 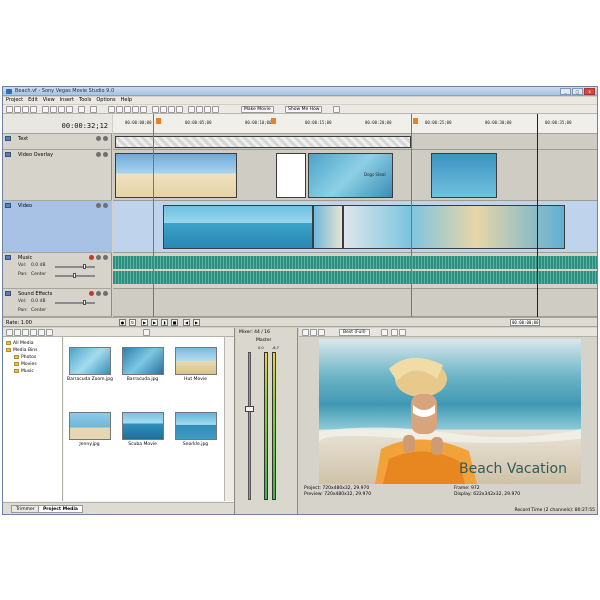 I want to click on media-item: Hut Movie, so click(x=195, y=364).